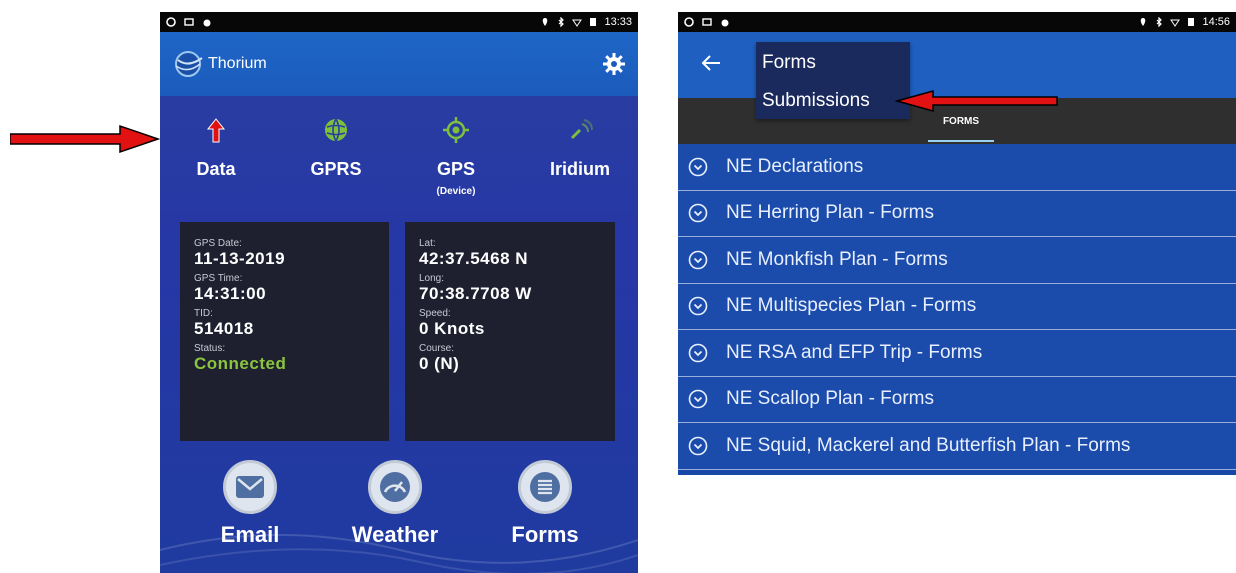  I want to click on gps-date-key: GPS Date:, so click(218, 243).